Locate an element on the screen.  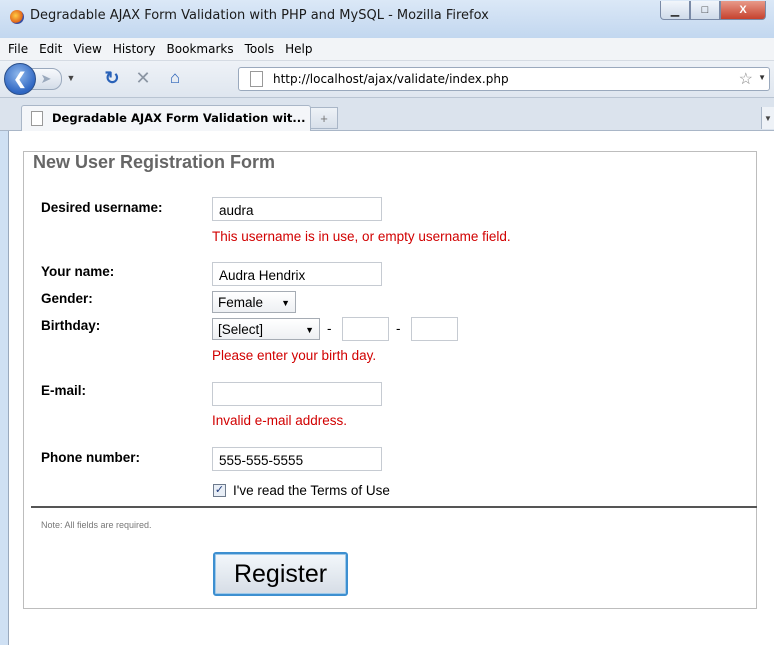
page-icon is located at coordinates (256, 79).